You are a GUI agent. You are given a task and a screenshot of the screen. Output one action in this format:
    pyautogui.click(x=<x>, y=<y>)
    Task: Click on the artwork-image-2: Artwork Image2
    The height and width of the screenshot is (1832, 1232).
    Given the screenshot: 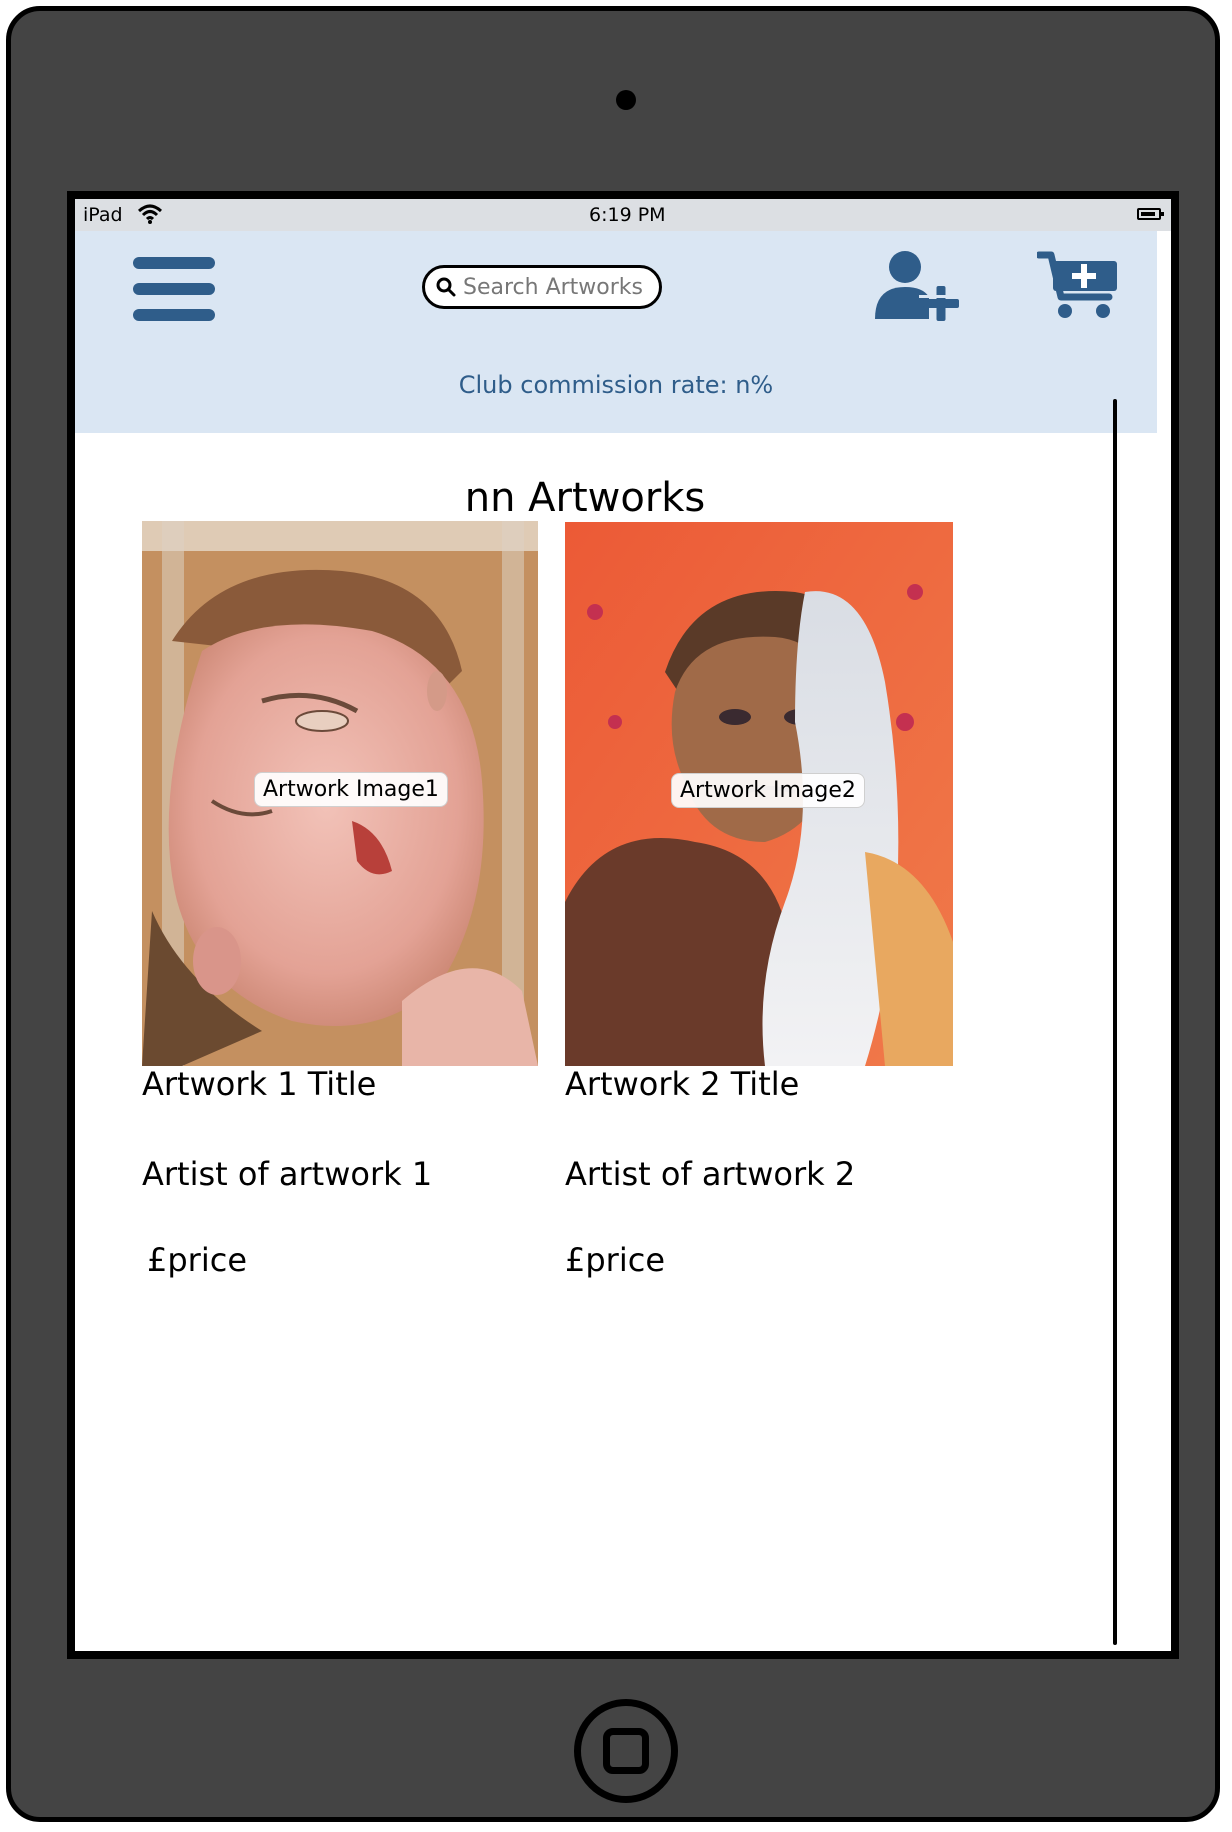 What is the action you would take?
    pyautogui.click(x=759, y=794)
    